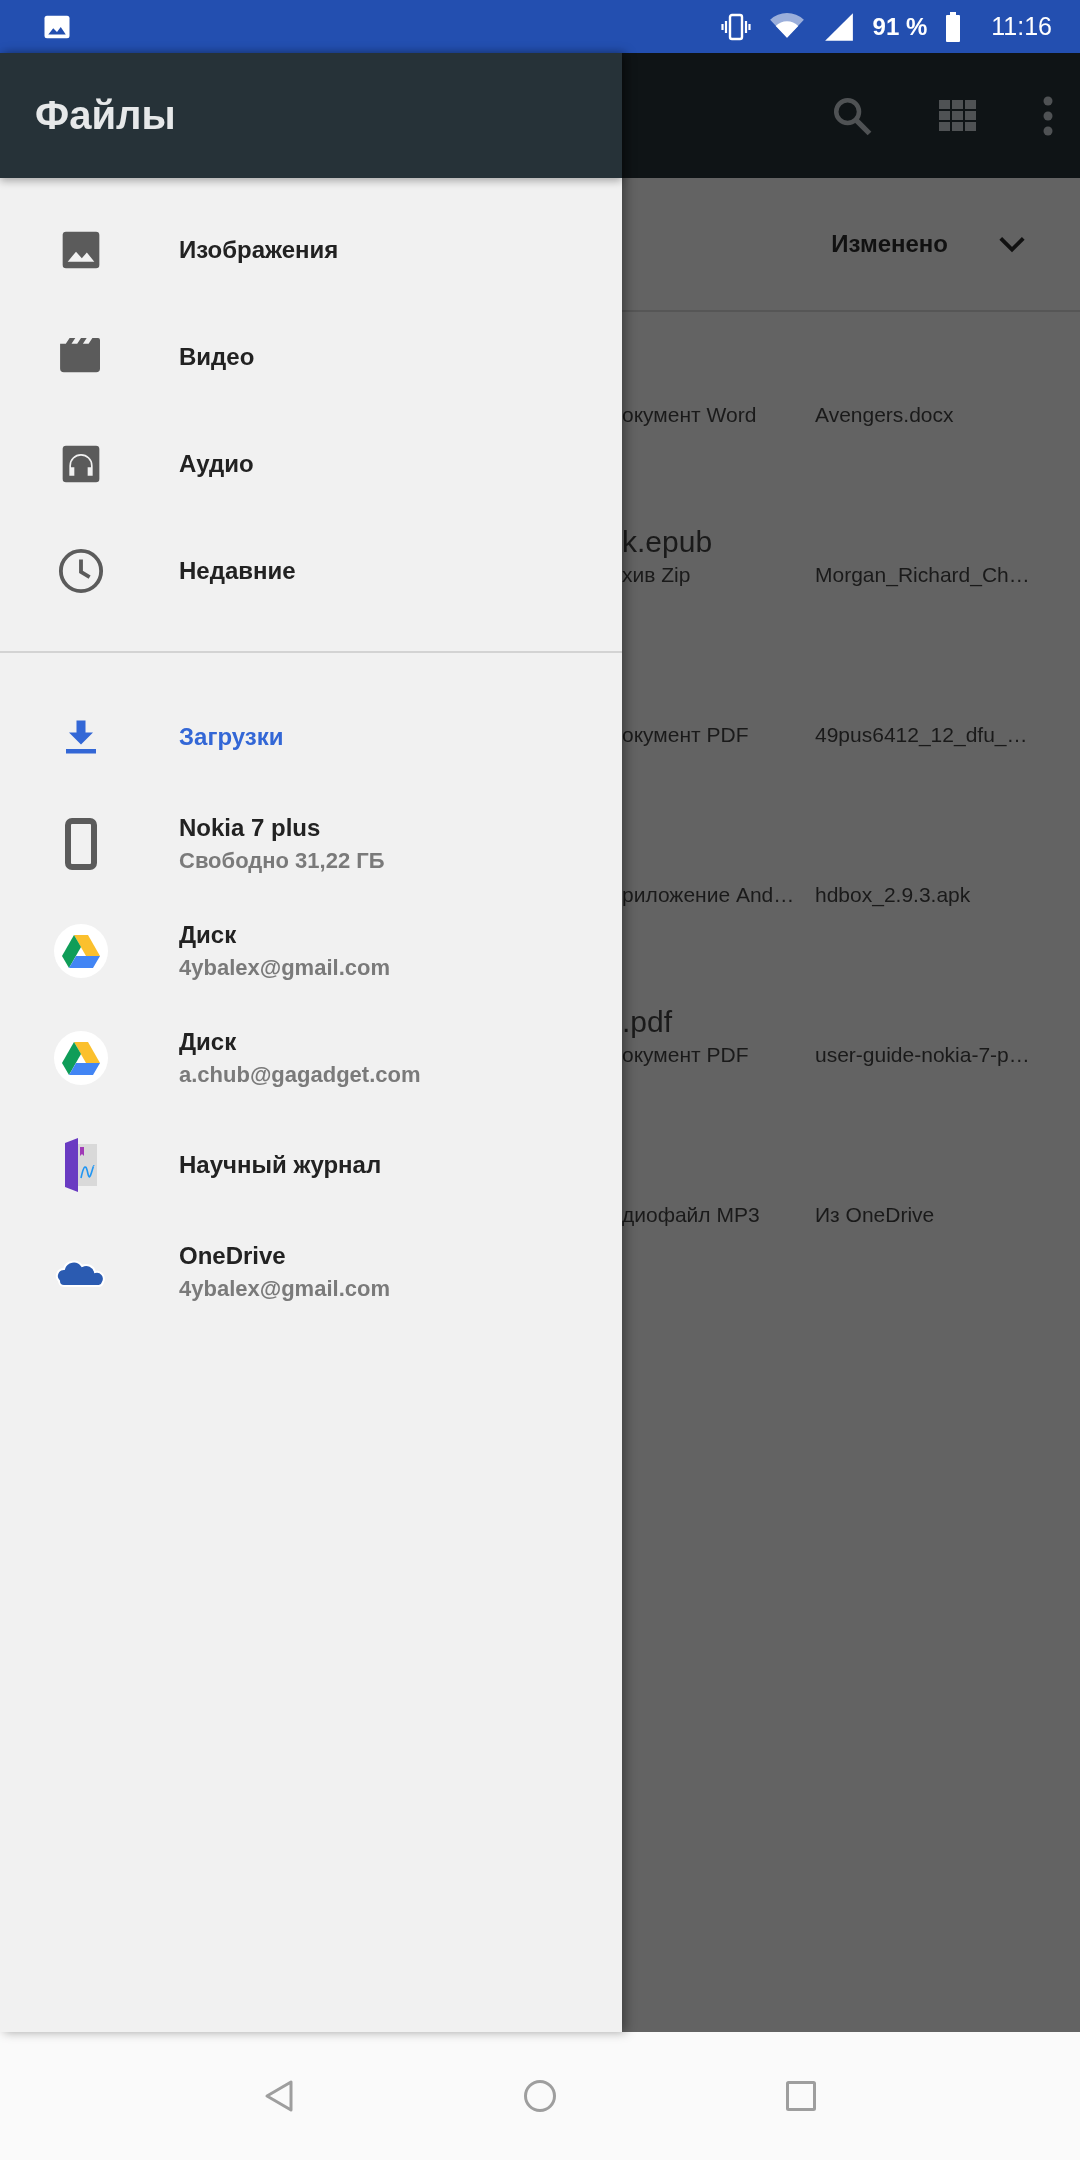 The width and height of the screenshot is (1080, 2160). What do you see at coordinates (311, 356) in the screenshot?
I see `drawer-item: Видео` at bounding box center [311, 356].